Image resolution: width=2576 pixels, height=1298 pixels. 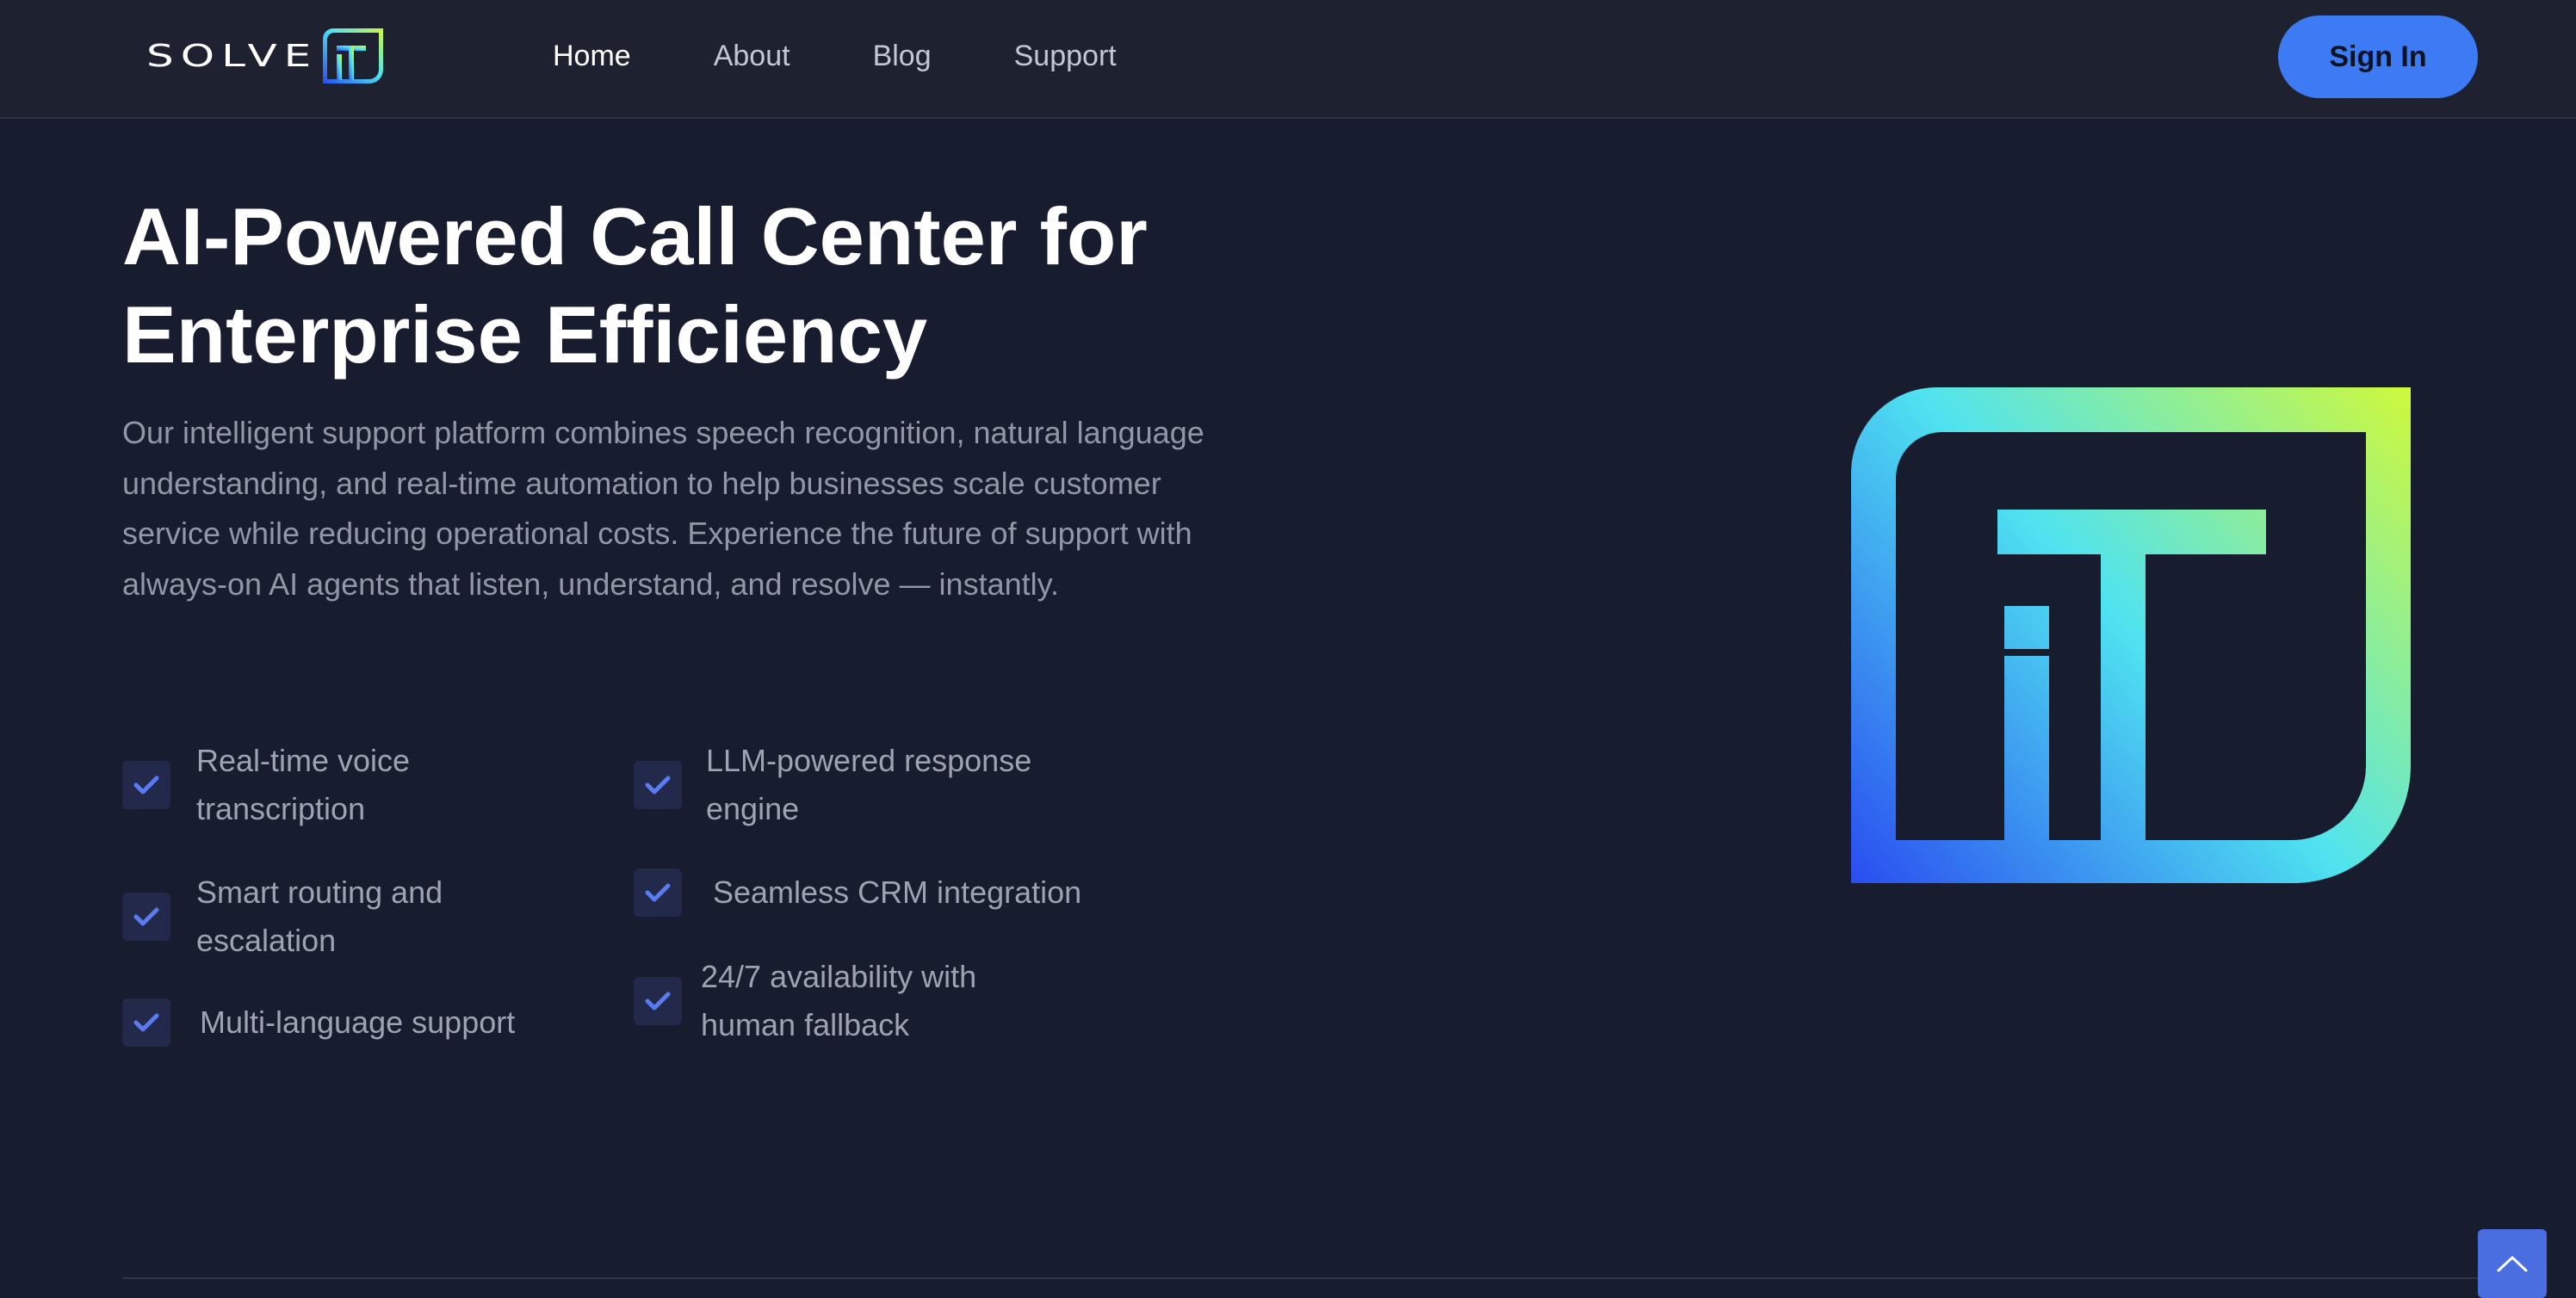 I want to click on solveit-logo-mark-icon, so click(x=2131, y=635).